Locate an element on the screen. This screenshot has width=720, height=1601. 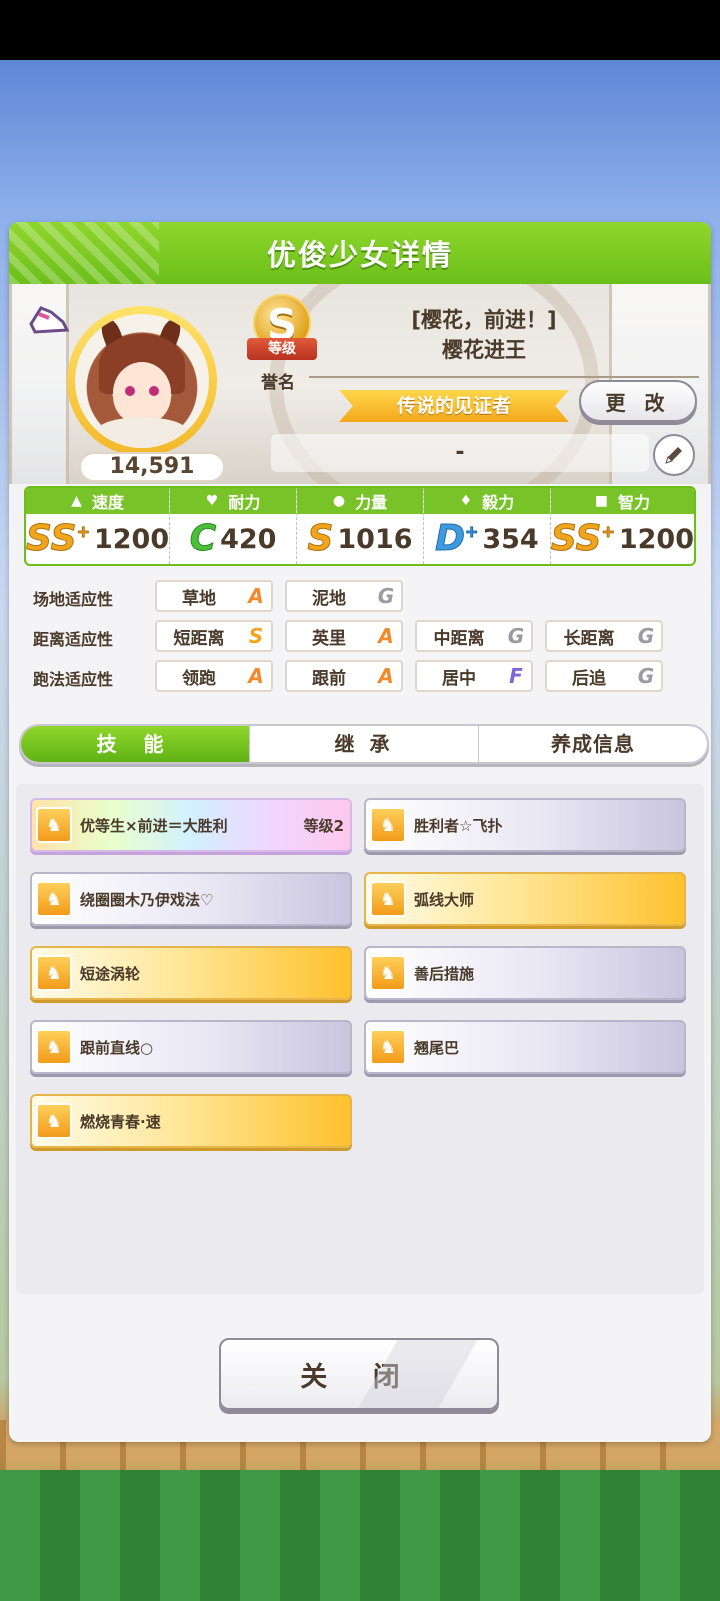
skill-name: 胜利者☆飞扑 is located at coordinates (458, 825).